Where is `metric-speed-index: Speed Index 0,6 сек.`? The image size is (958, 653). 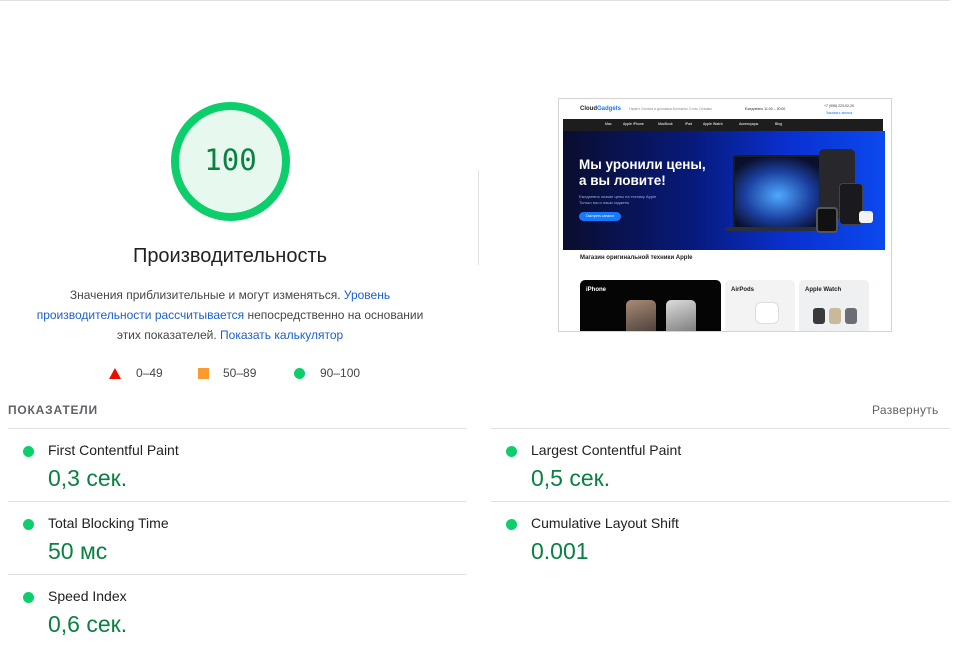 metric-speed-index: Speed Index 0,6 сек. is located at coordinates (237, 611).